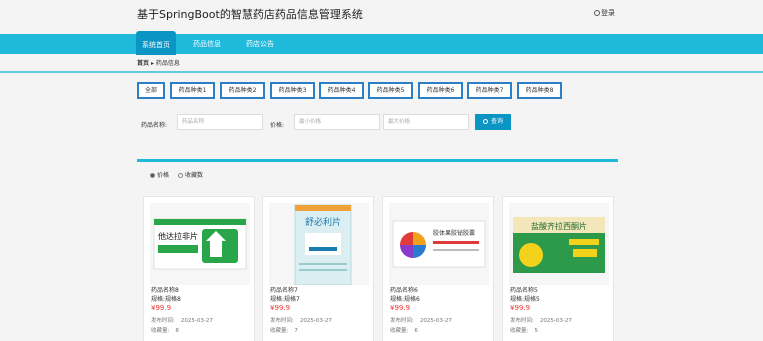 The width and height of the screenshot is (763, 341). I want to click on svg-text: 盐酸齐拉西酮片, so click(559, 226).